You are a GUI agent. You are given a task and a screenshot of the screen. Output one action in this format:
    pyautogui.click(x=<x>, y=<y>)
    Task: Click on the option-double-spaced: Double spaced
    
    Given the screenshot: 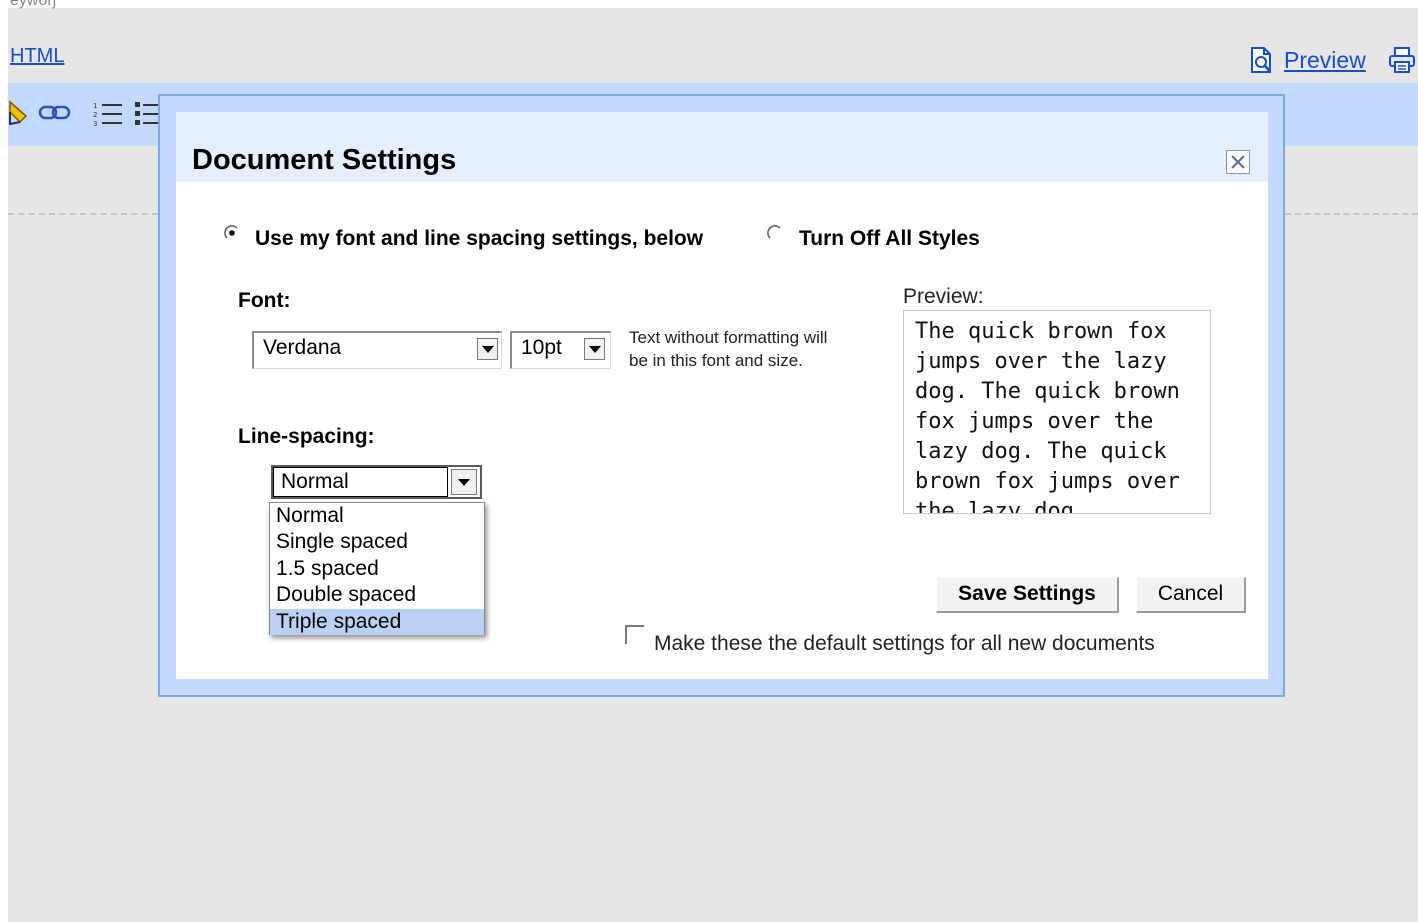 What is the action you would take?
    pyautogui.click(x=377, y=595)
    